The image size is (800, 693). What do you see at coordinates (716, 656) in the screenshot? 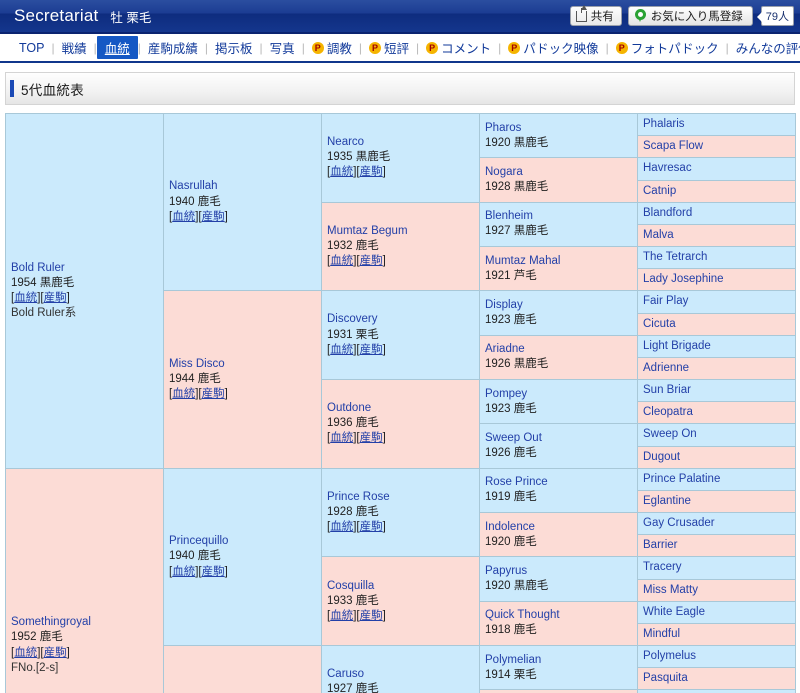
I see `horse-name-link: Polymelus` at bounding box center [716, 656].